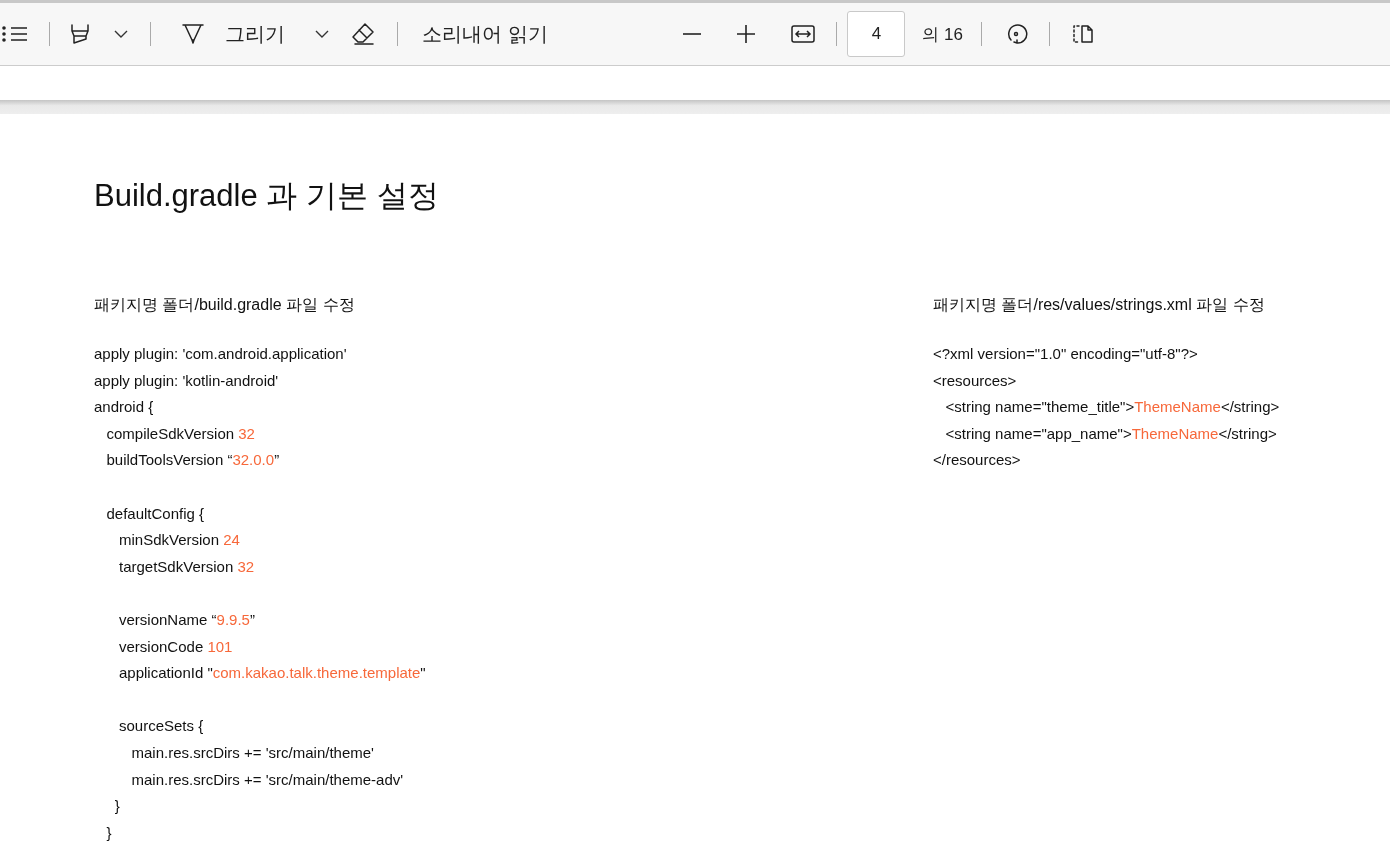 The image size is (1390, 842). Describe the element at coordinates (155, 513) in the screenshot. I see `code-line: defaultConfig {` at that location.